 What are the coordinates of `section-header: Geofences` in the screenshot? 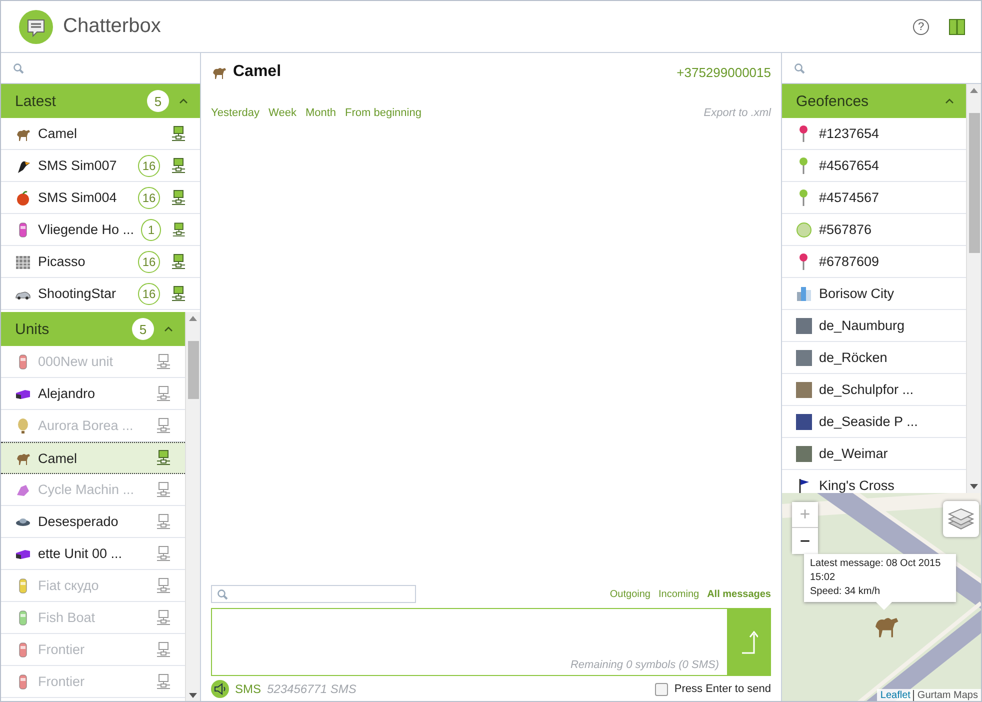 It's located at (874, 101).